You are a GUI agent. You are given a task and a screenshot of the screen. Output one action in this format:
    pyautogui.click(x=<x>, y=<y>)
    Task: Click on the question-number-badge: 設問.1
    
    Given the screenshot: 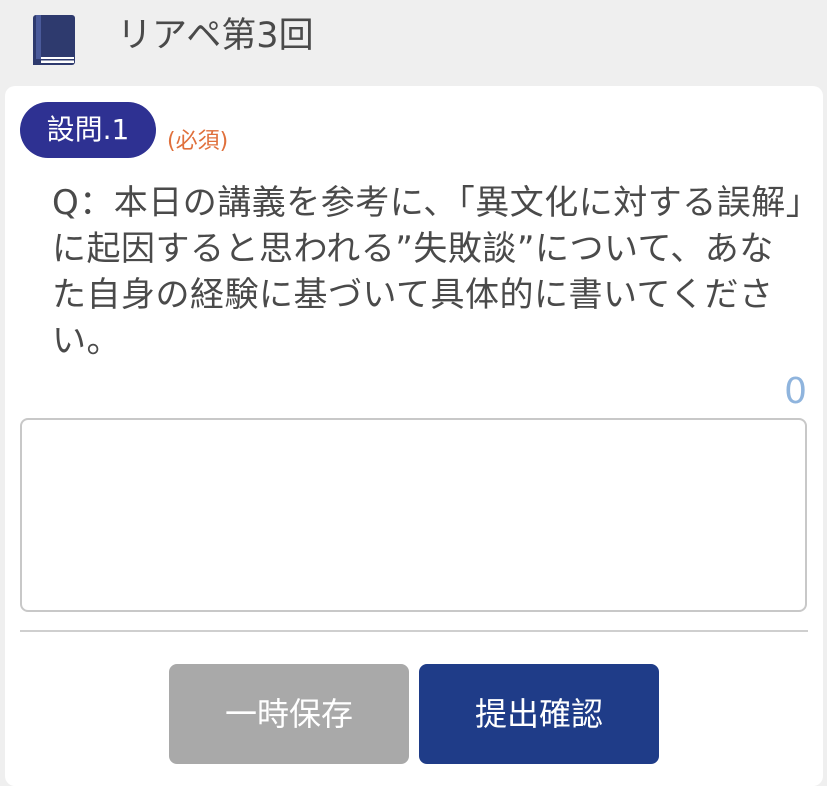 What is the action you would take?
    pyautogui.click(x=88, y=130)
    